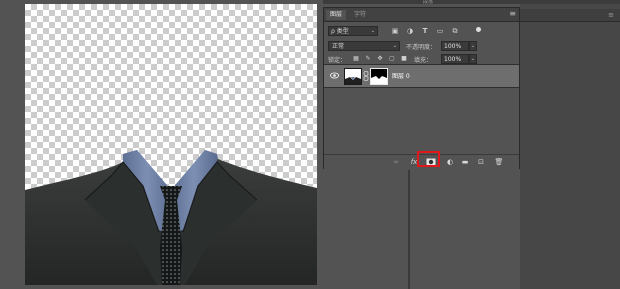 Image resolution: width=620 pixels, height=289 pixels. I want to click on opacity-dropdown: ⌄, so click(473, 46).